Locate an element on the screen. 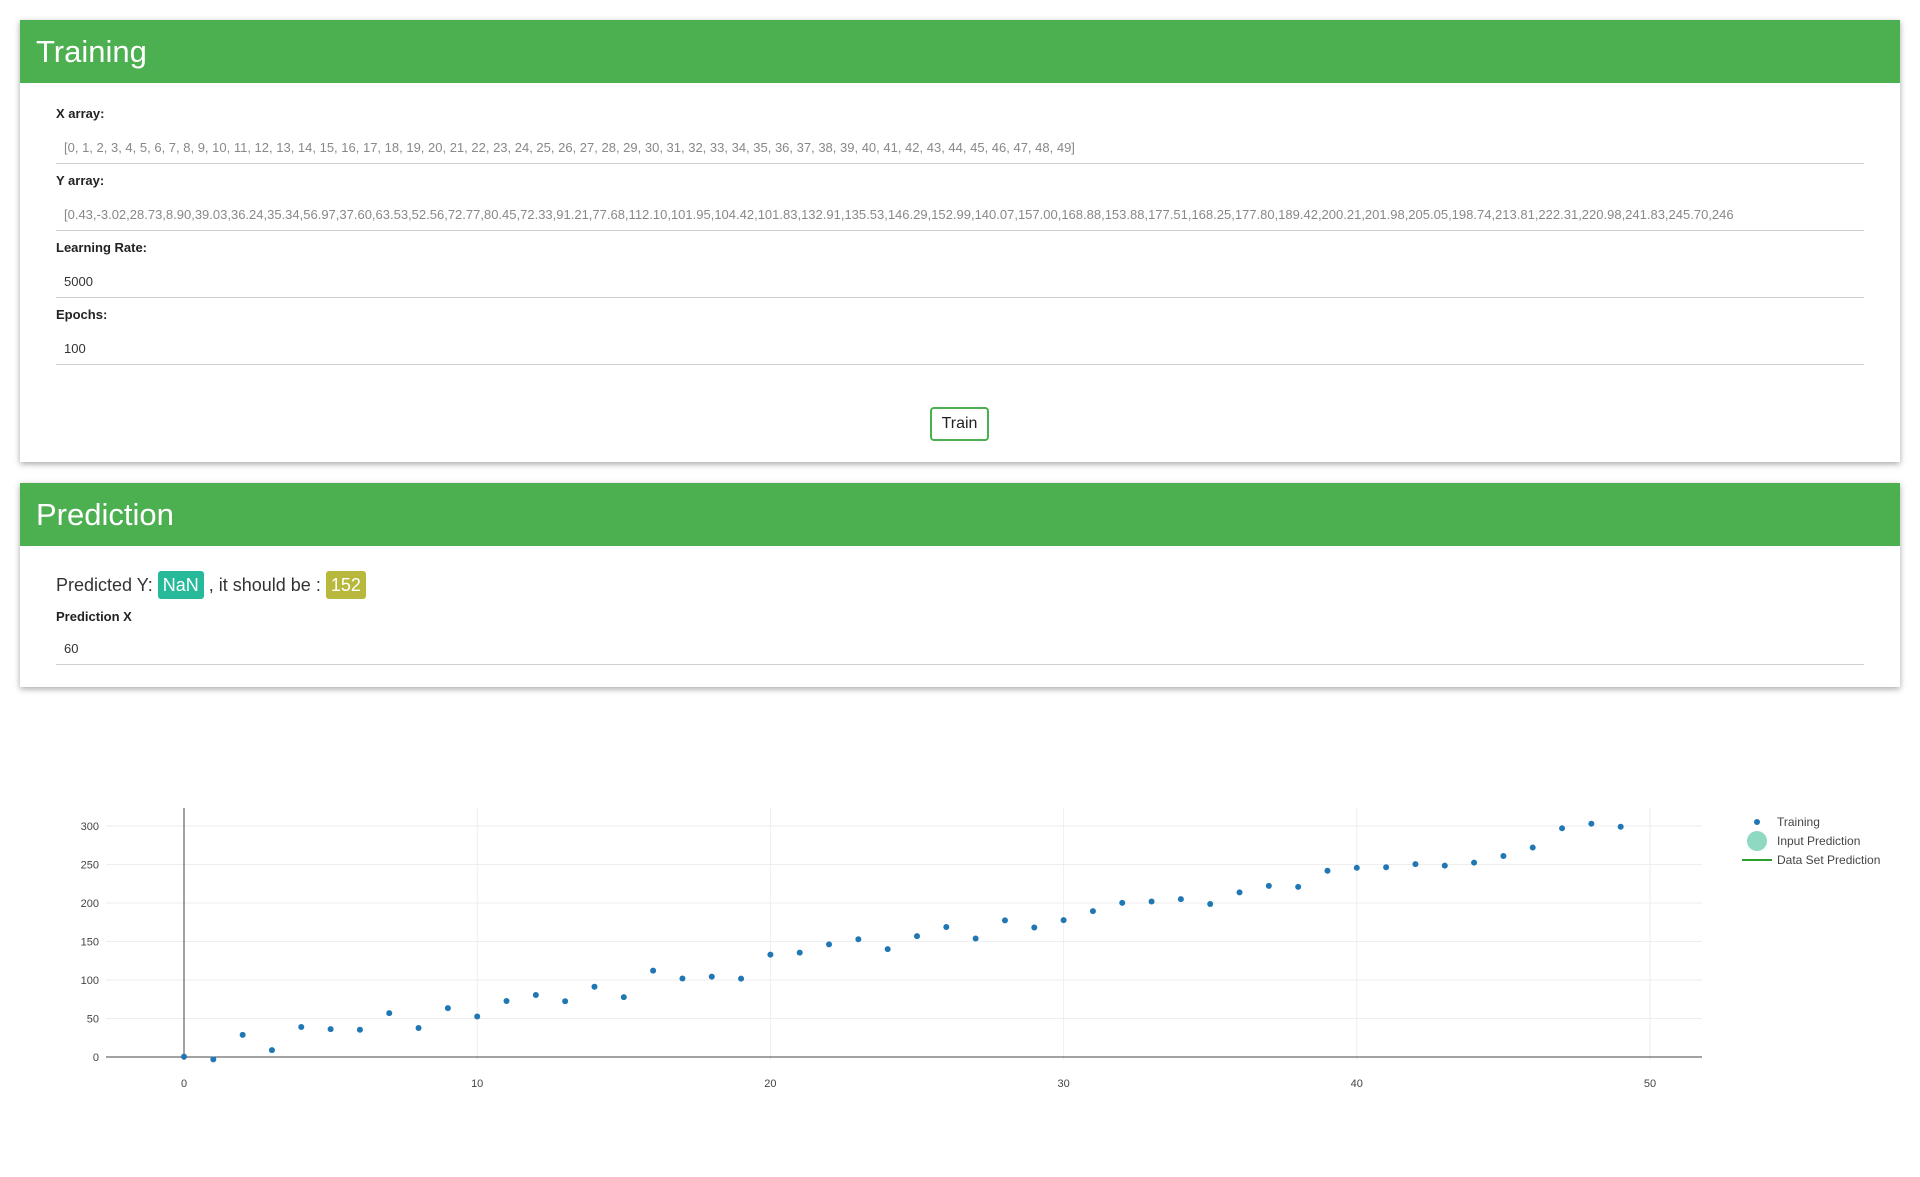 Image resolution: width=1920 pixels, height=1177 pixels. legend-marker-input-prediction is located at coordinates (1757, 841).